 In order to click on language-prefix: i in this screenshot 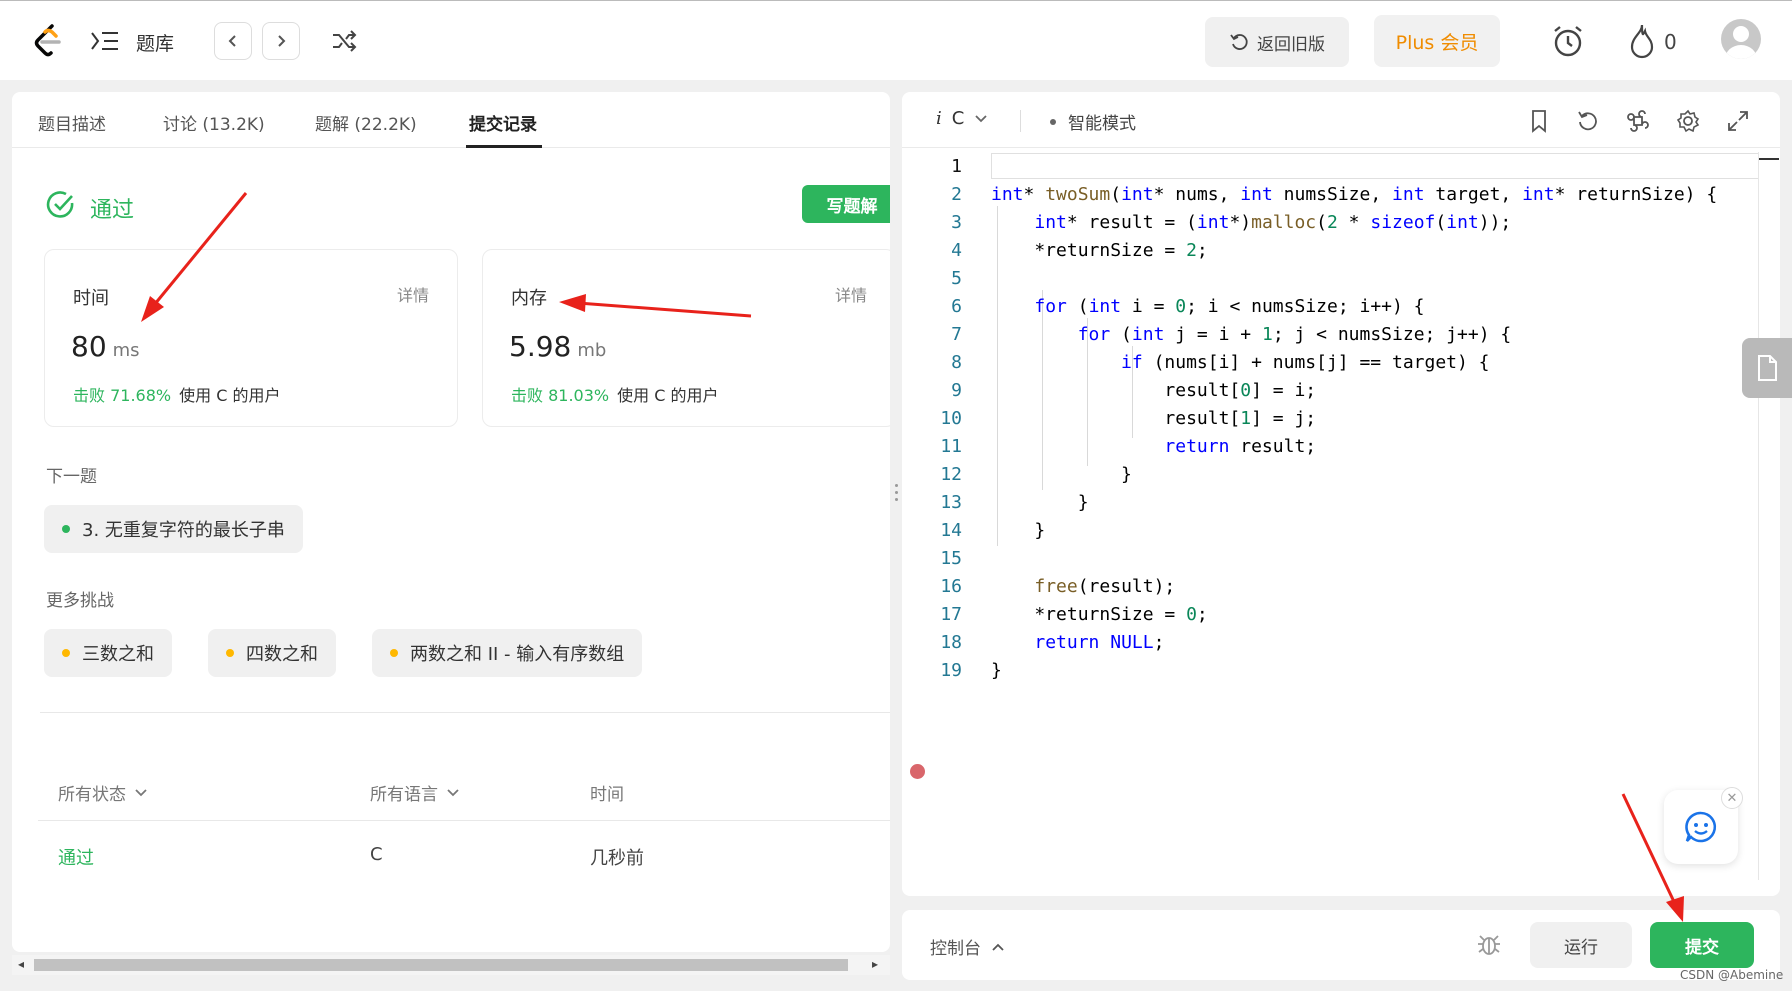, I will do `click(939, 118)`.